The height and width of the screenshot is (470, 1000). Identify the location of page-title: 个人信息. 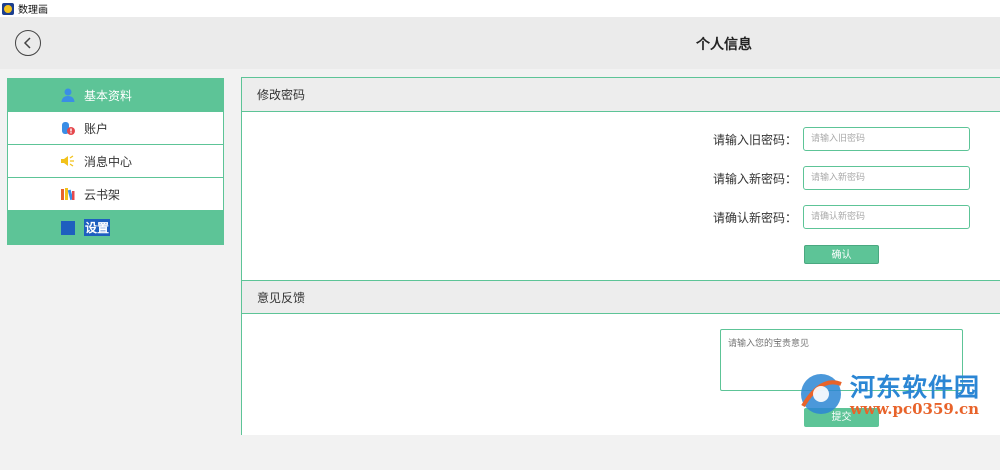
(724, 45).